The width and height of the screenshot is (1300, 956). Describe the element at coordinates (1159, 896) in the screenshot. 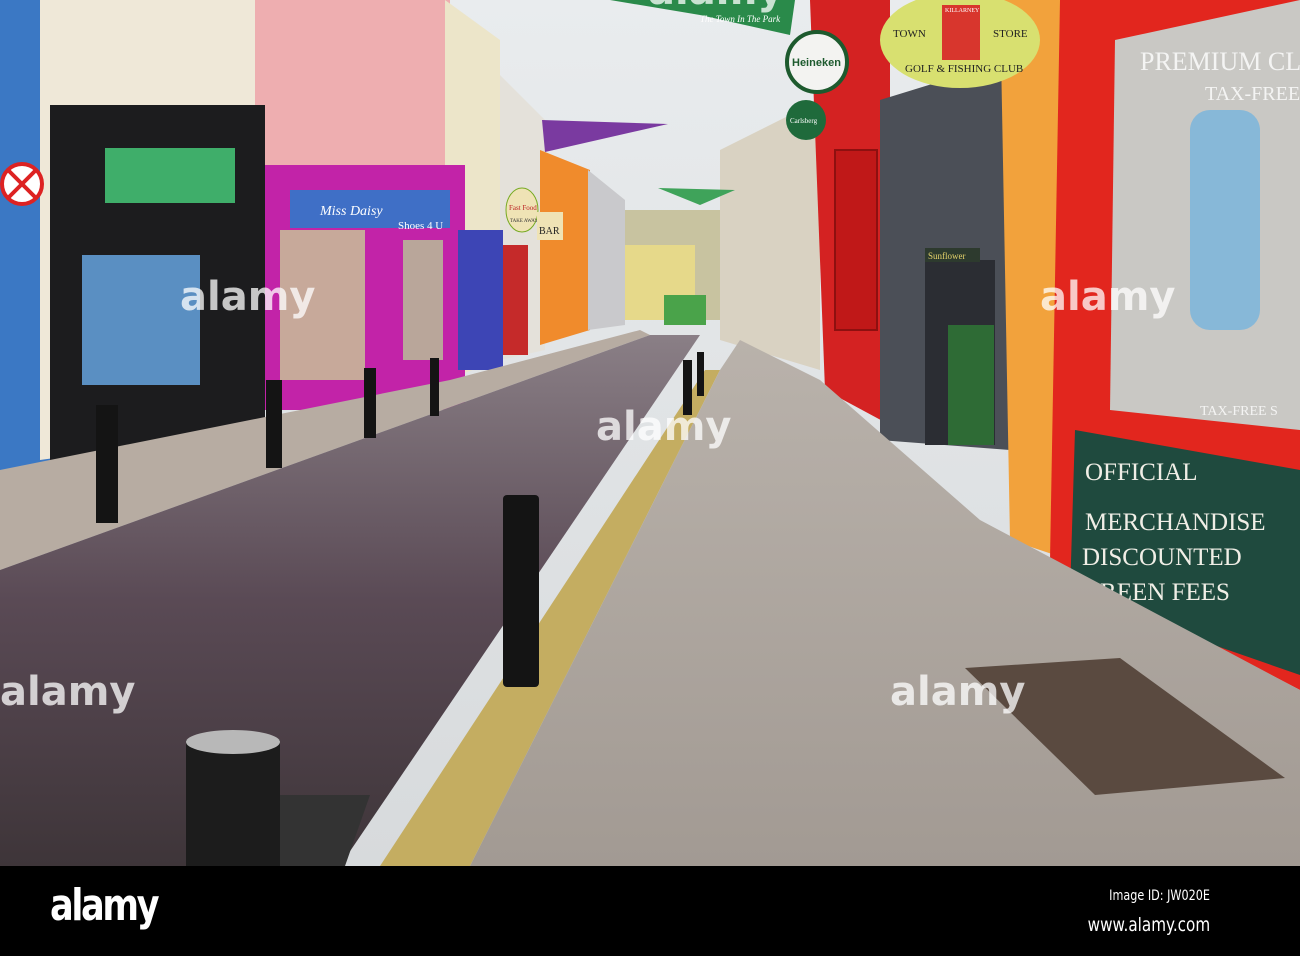

I see `image-id: Image ID: JW020E` at that location.